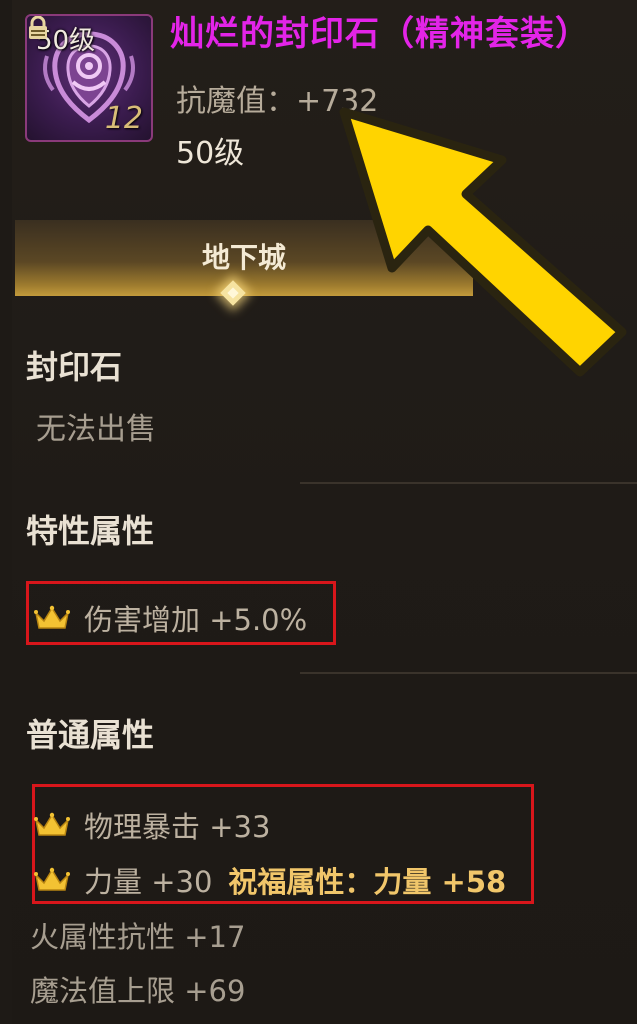 The image size is (637, 1024). Describe the element at coordinates (210, 153) in the screenshot. I see `item-required-level: 50级` at that location.